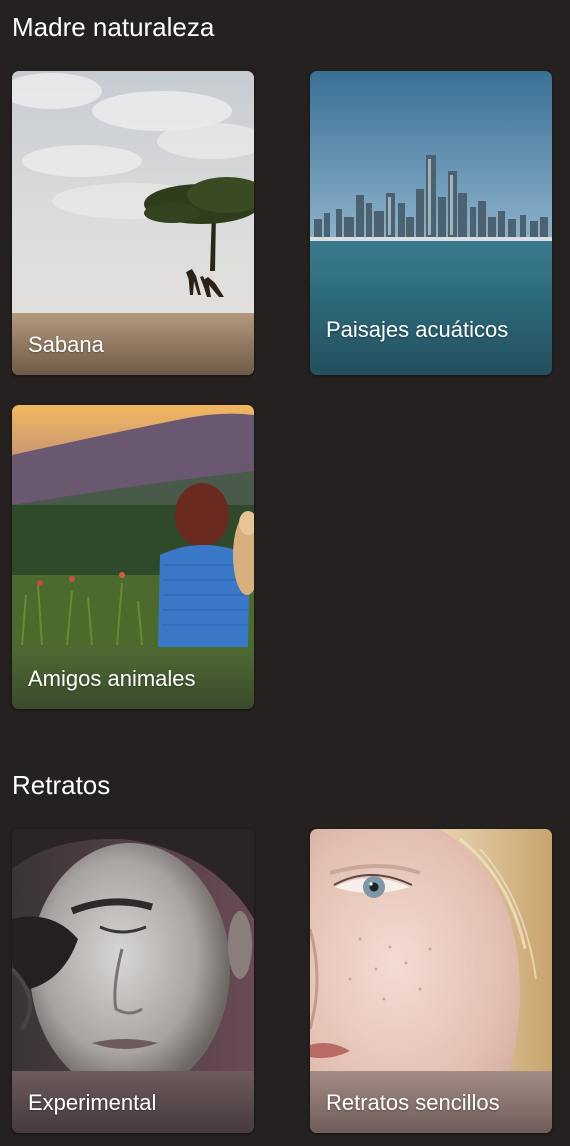 The image size is (570, 1146). What do you see at coordinates (431, 223) in the screenshot?
I see `card-paisajes-acuaticos: Paisajes acuáticos` at bounding box center [431, 223].